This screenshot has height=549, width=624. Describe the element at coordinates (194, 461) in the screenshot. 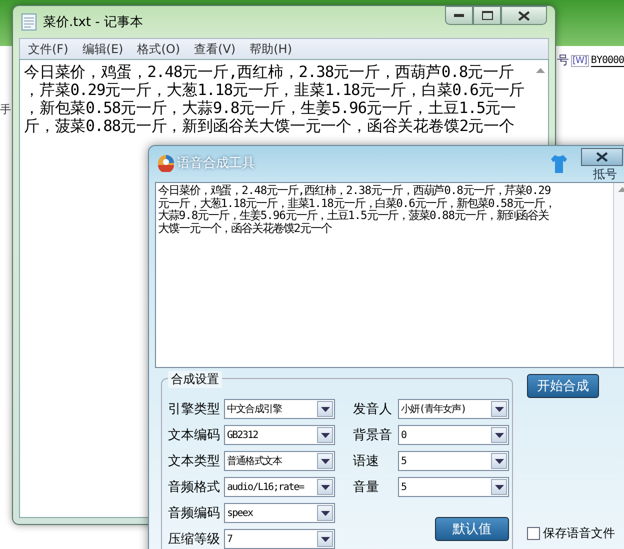

I see `field-label: 文本类型` at that location.